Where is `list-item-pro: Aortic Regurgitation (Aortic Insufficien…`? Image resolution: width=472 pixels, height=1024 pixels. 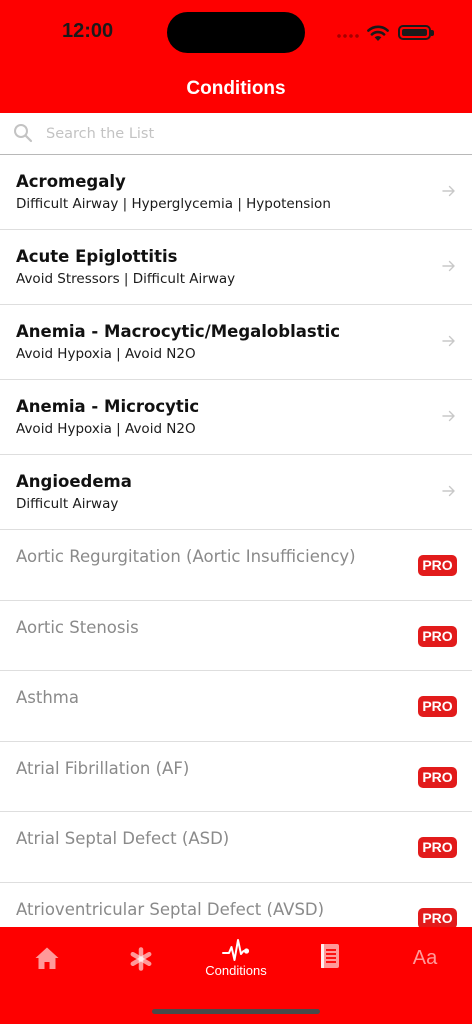
list-item-pro: Aortic Regurgitation (Aortic Insufficien… is located at coordinates (236, 565).